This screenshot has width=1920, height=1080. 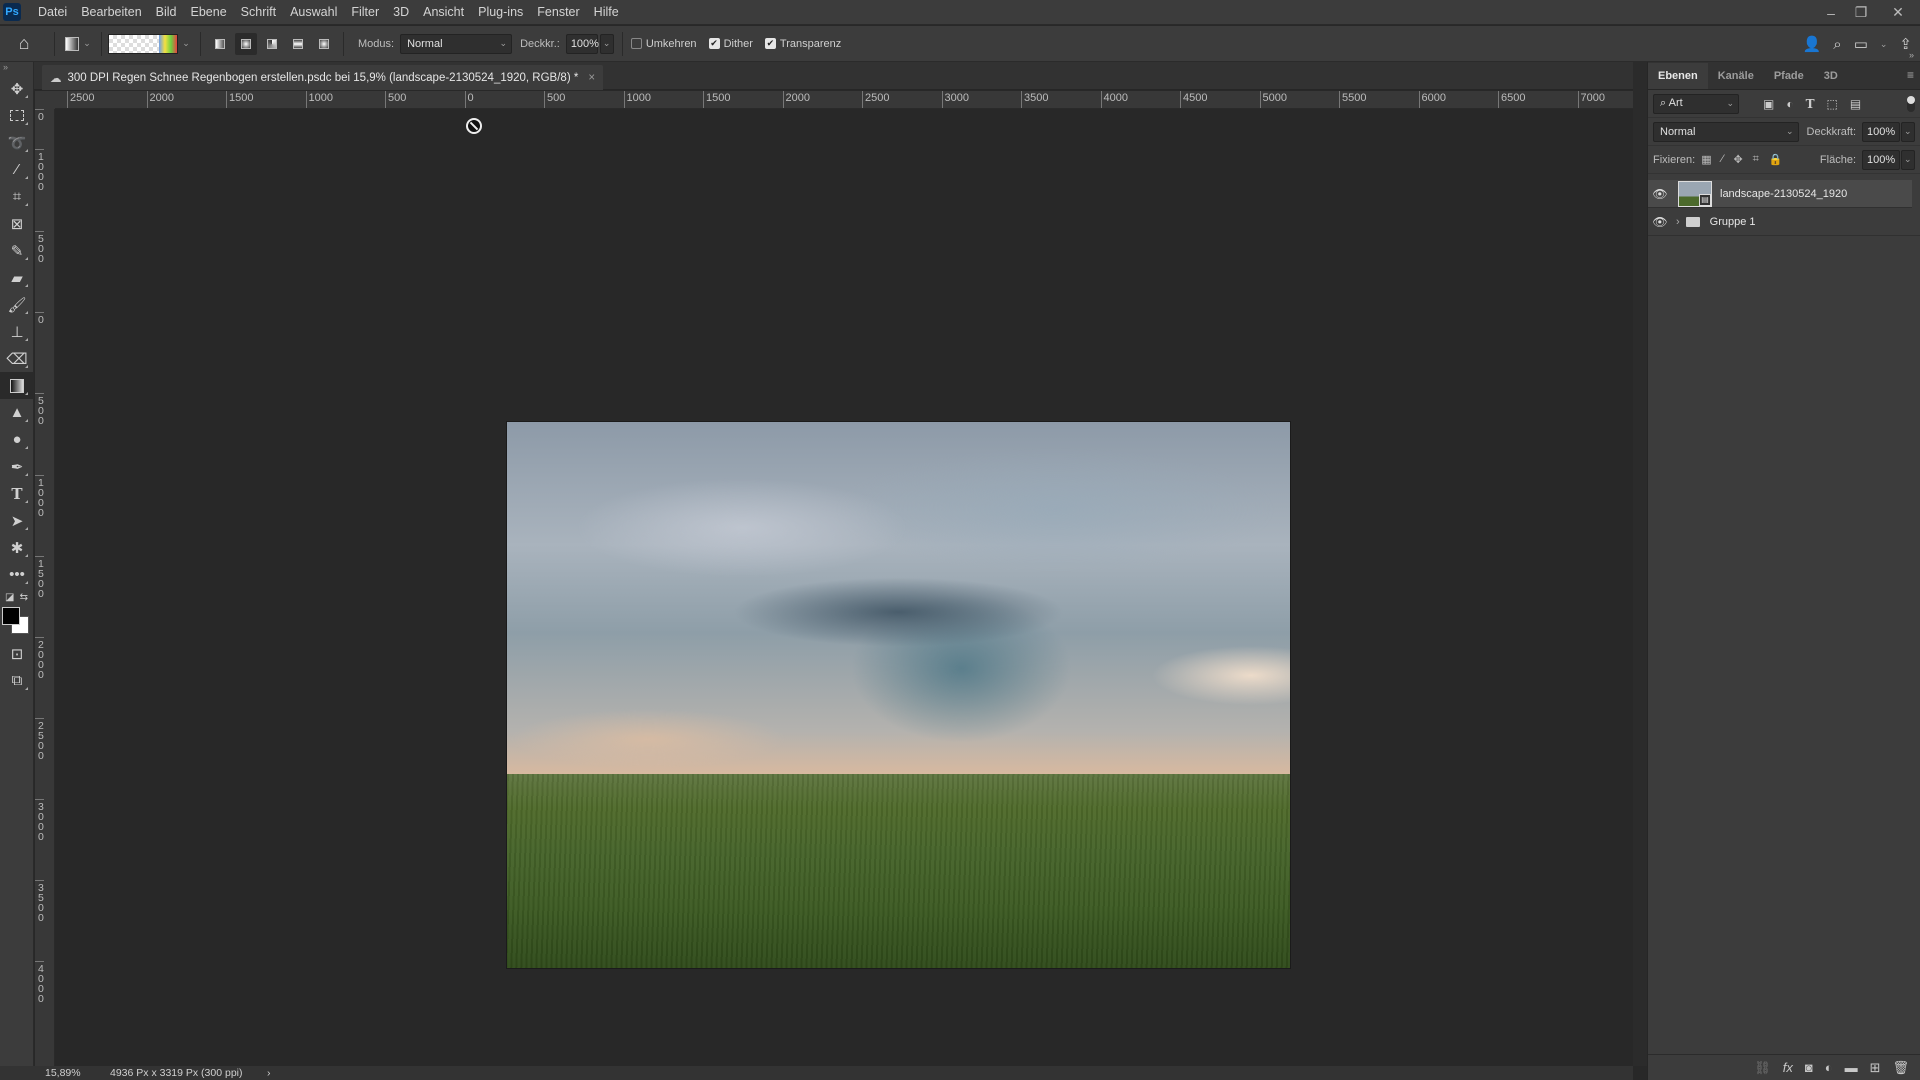 I want to click on sharpen-tool: ▲, so click(x=17, y=412).